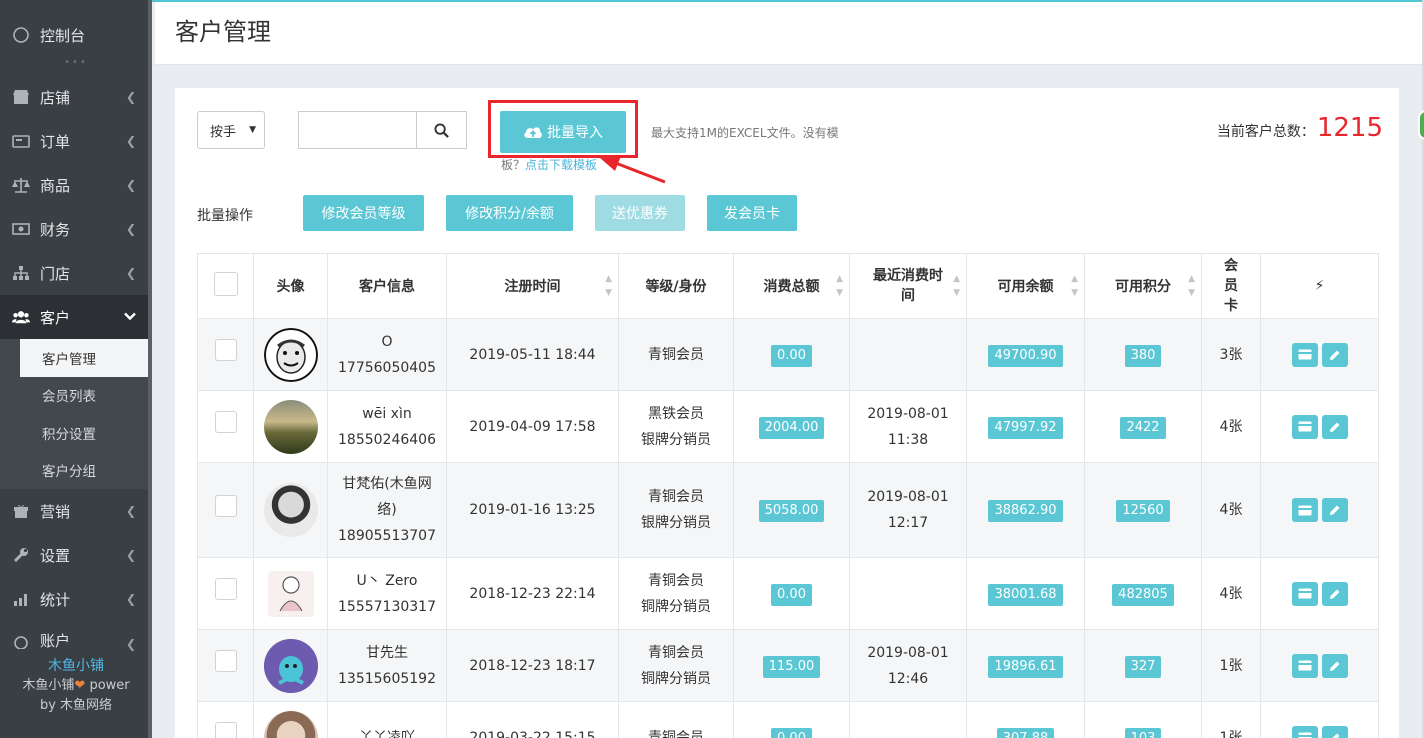  I want to click on nav-orders: 订单 ❮, so click(76, 141).